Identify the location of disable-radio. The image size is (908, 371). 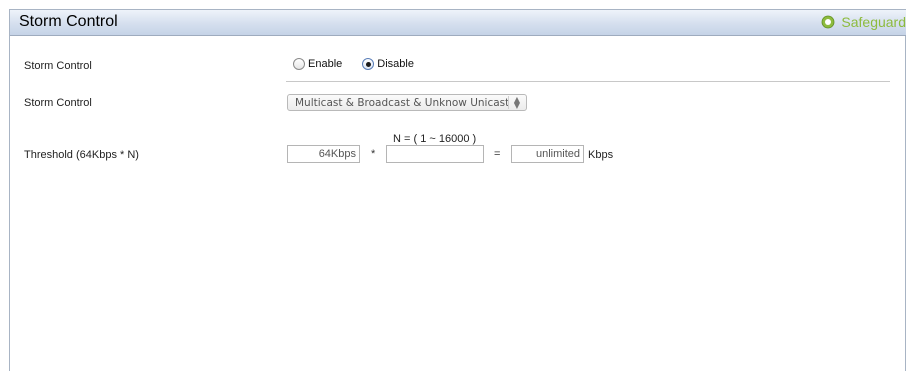
(368, 64).